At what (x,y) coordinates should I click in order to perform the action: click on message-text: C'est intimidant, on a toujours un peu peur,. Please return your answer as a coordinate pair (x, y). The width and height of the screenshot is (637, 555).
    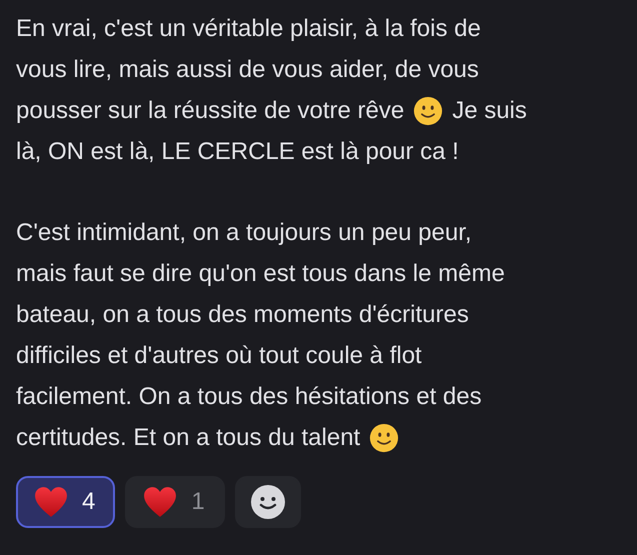
    Looking at the image, I should click on (244, 233).